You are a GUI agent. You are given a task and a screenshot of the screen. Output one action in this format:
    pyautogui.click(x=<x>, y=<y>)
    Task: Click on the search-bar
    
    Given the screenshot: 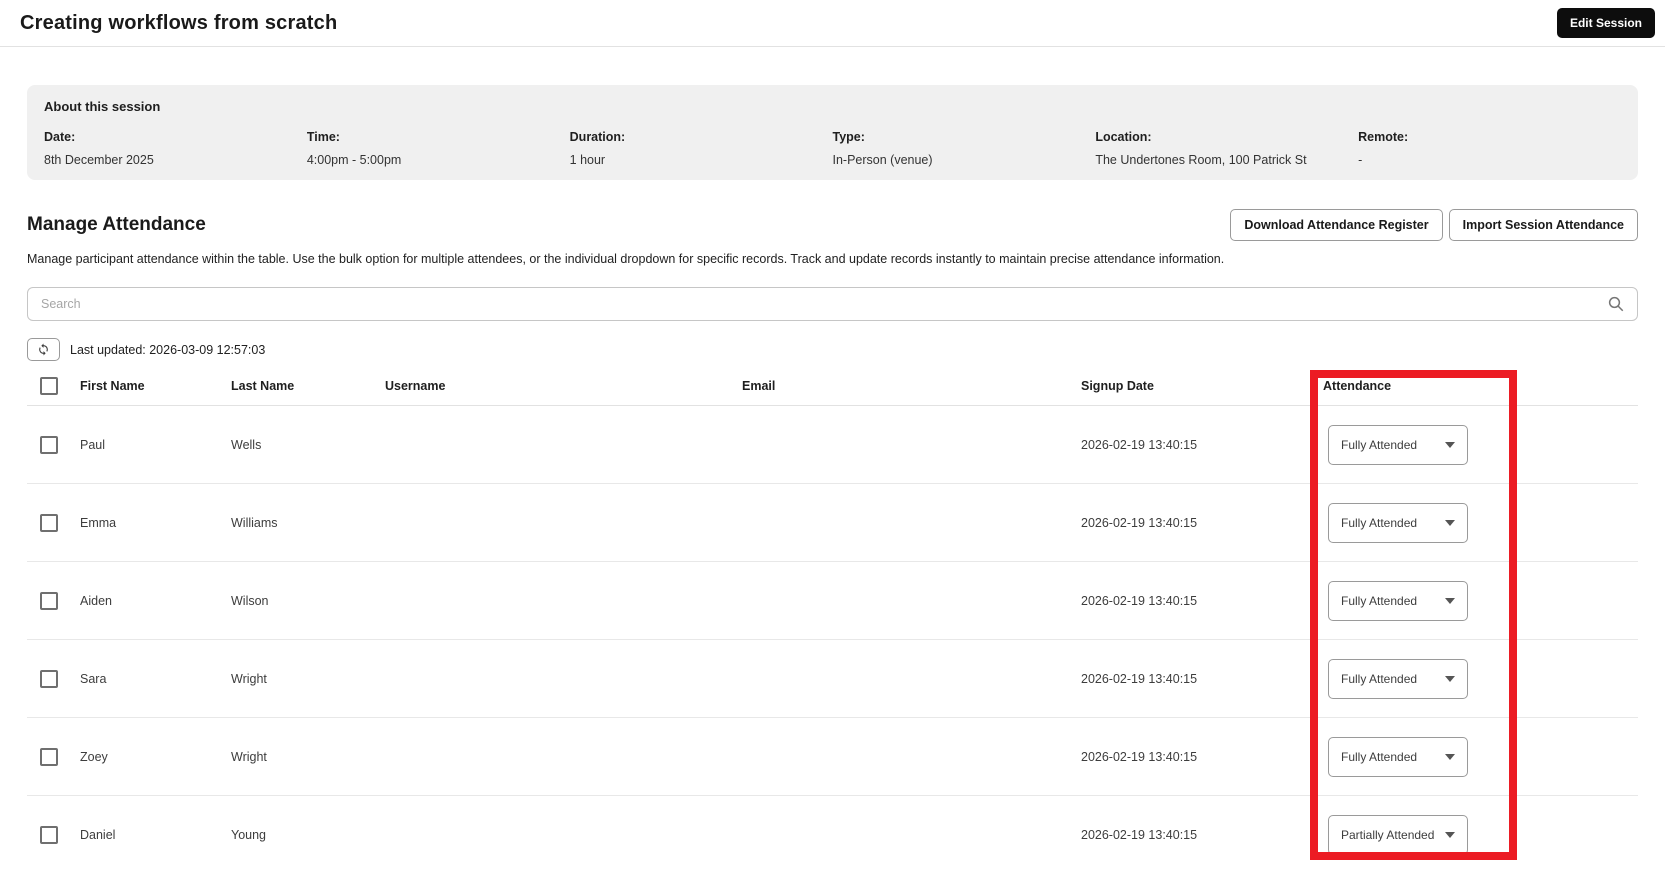 What is the action you would take?
    pyautogui.click(x=832, y=304)
    